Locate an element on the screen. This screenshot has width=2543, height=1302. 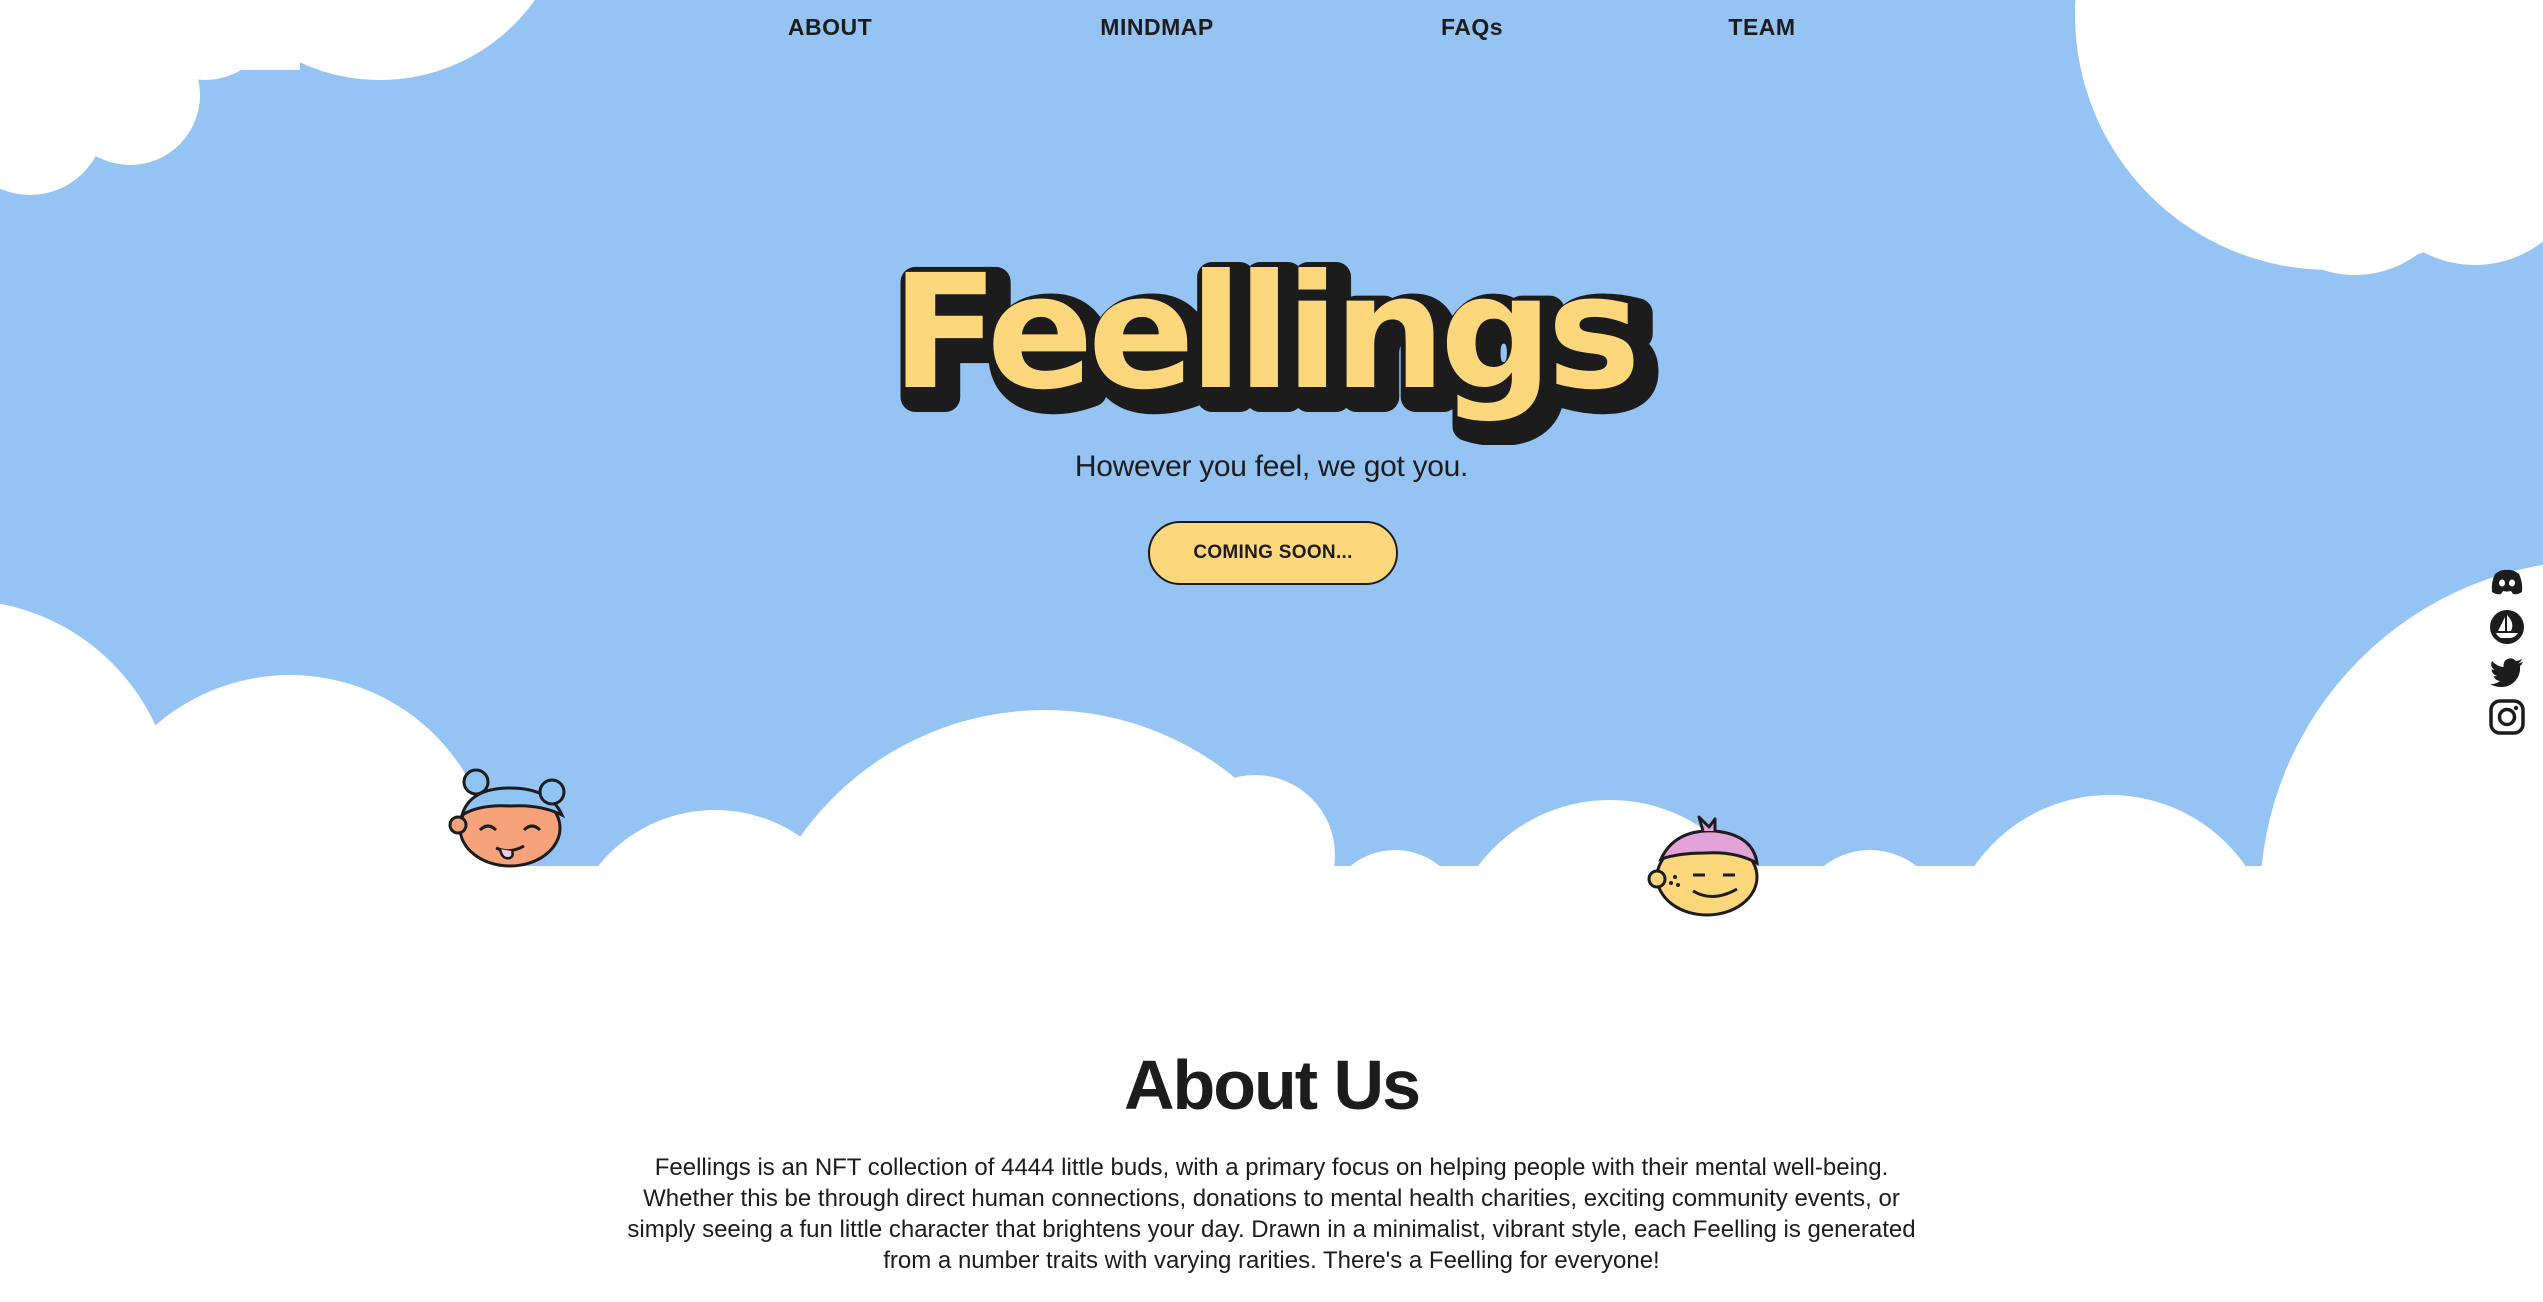
nav-mindmap-link: MINDMAP is located at coordinates (1156, 27).